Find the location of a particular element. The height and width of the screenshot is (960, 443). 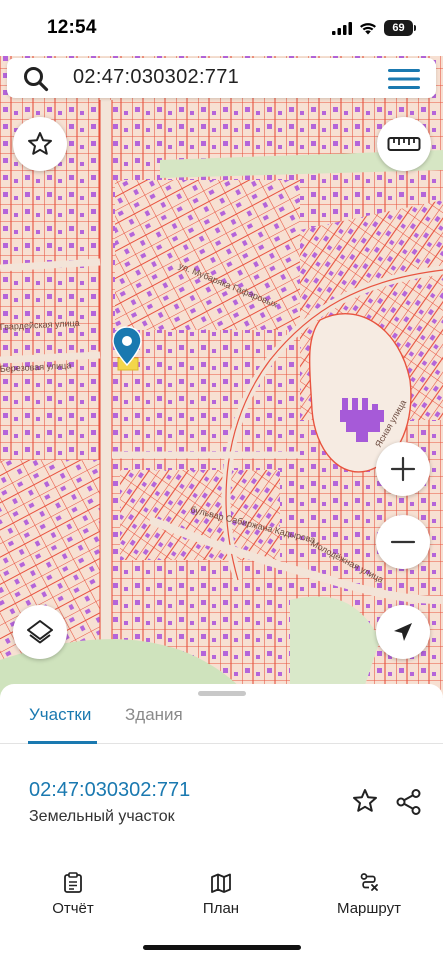

map-icon is located at coordinates (221, 883).